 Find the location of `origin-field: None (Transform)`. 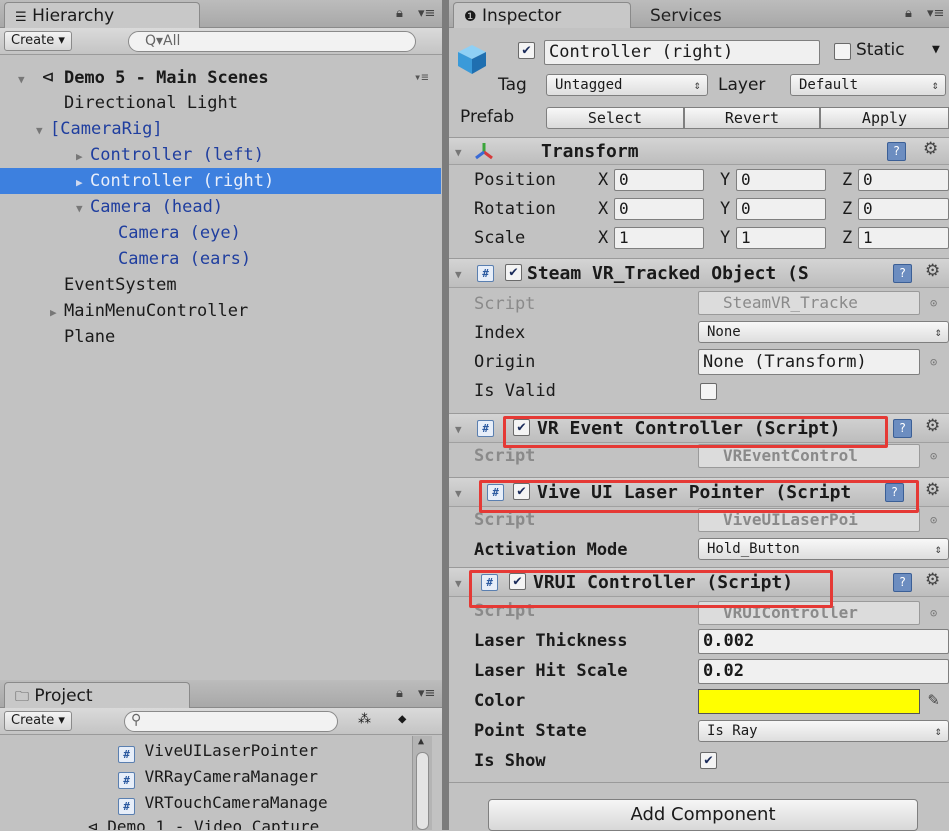

origin-field: None (Transform) is located at coordinates (809, 362).